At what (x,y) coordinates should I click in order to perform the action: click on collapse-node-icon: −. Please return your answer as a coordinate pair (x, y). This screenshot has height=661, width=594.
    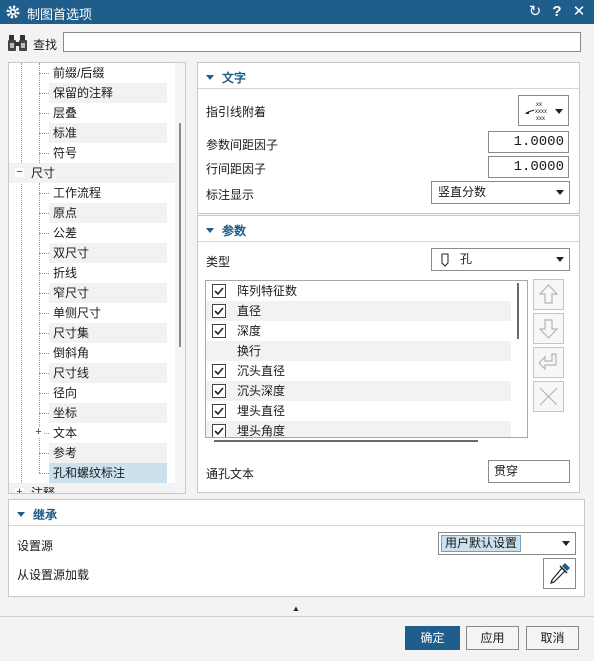
    Looking at the image, I should click on (19, 172).